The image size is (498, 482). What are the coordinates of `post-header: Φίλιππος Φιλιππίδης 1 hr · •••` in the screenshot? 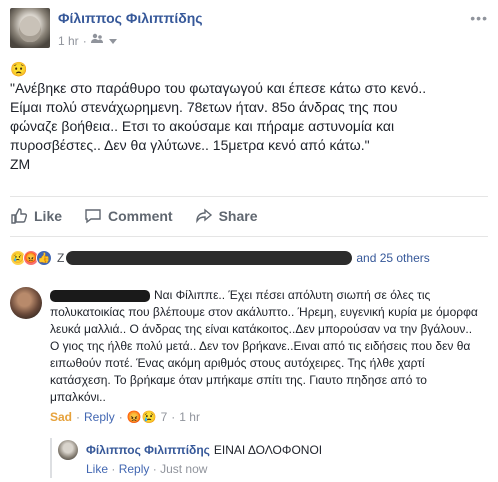 It's located at (249, 30).